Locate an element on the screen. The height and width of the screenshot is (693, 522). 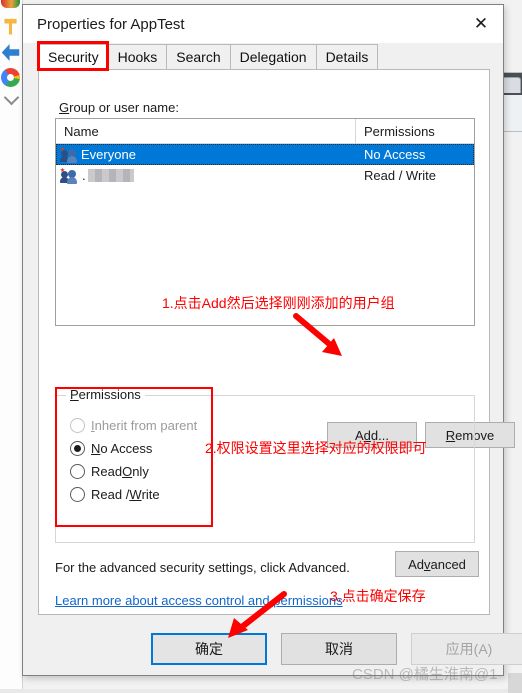
advanced-button-post: anced is located at coordinates (448, 564).